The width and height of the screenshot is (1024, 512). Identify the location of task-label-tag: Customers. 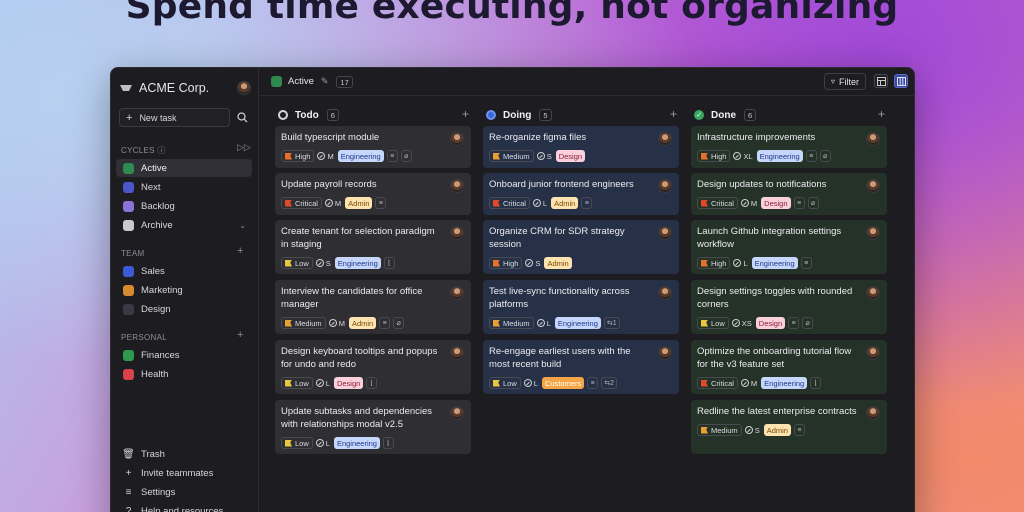
(563, 383).